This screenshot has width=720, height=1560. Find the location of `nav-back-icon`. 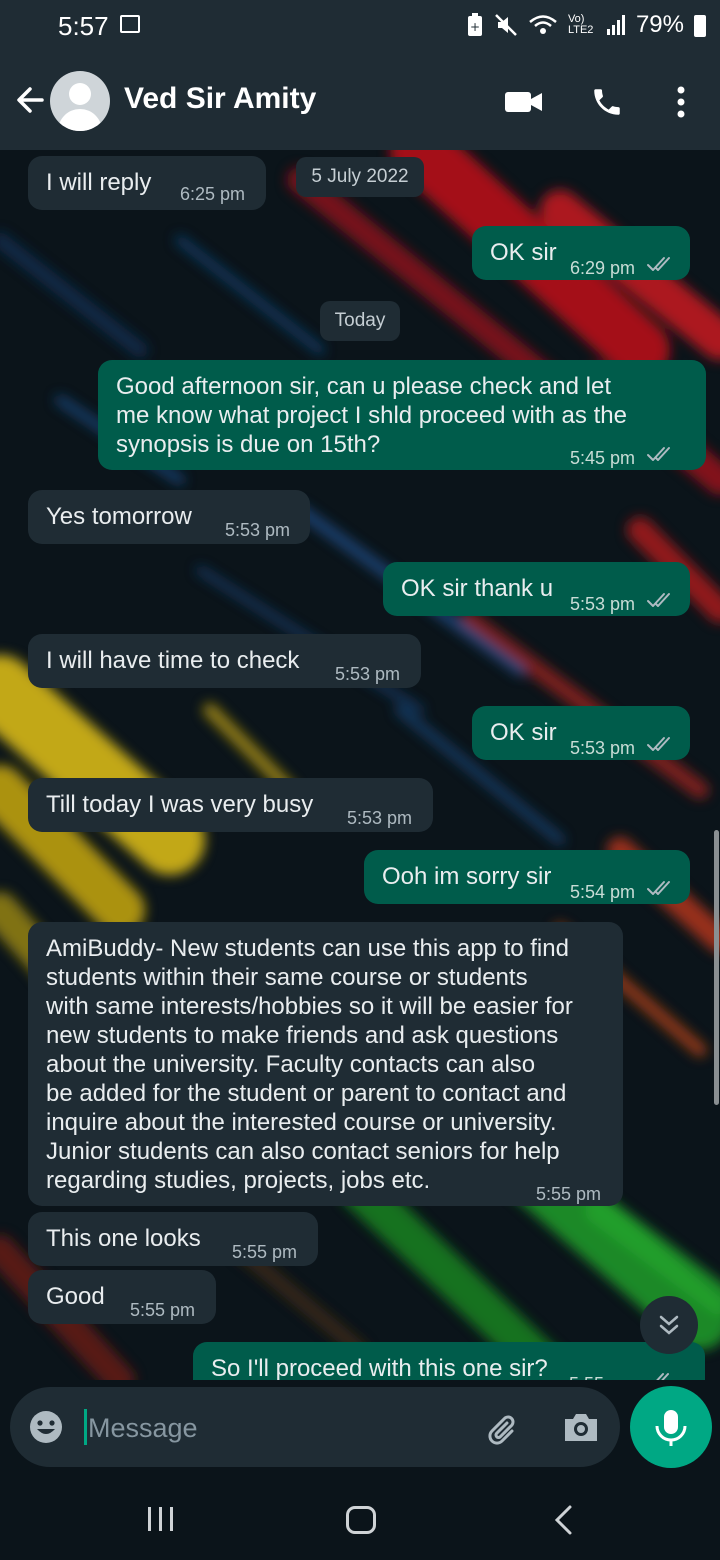

nav-back-icon is located at coordinates (563, 1520).